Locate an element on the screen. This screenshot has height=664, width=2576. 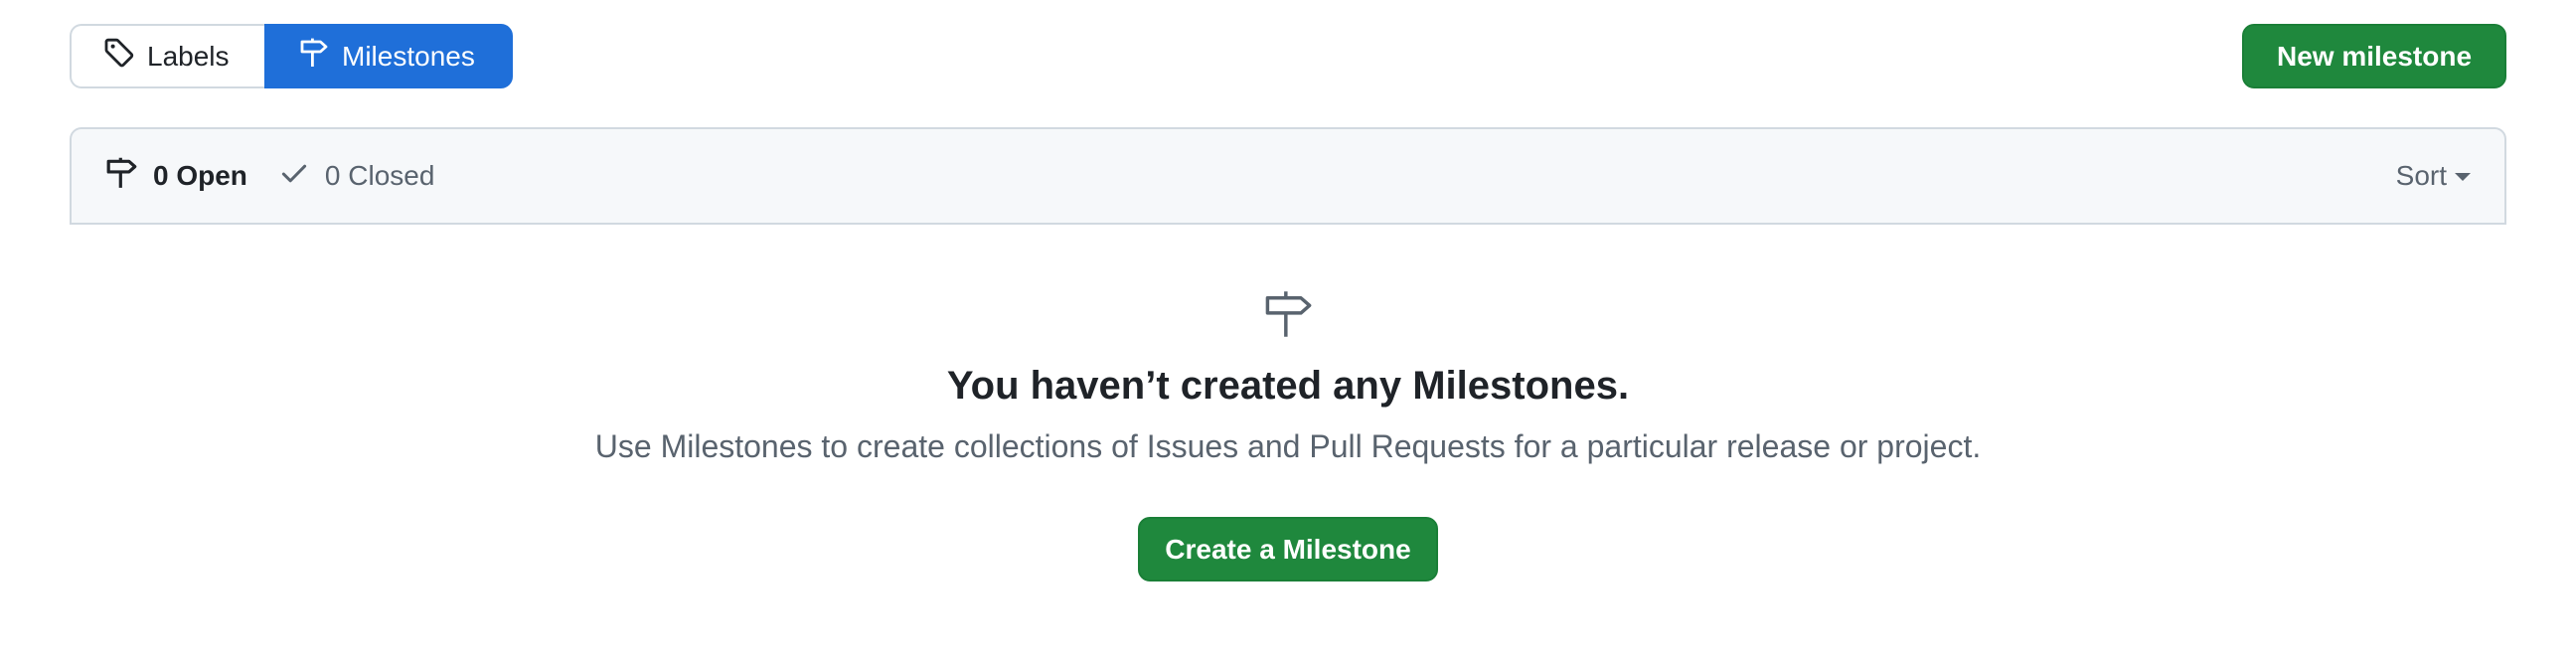
create-milestone-button: Create a Milestone is located at coordinates (1288, 549).